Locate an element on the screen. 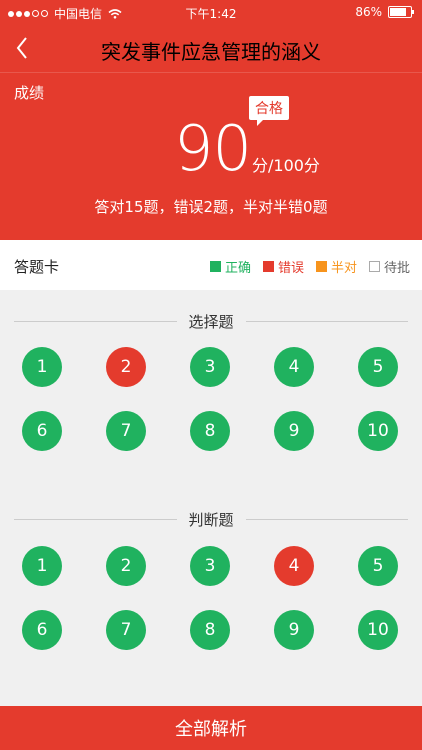  legend-pending-swatch is located at coordinates (374, 266).